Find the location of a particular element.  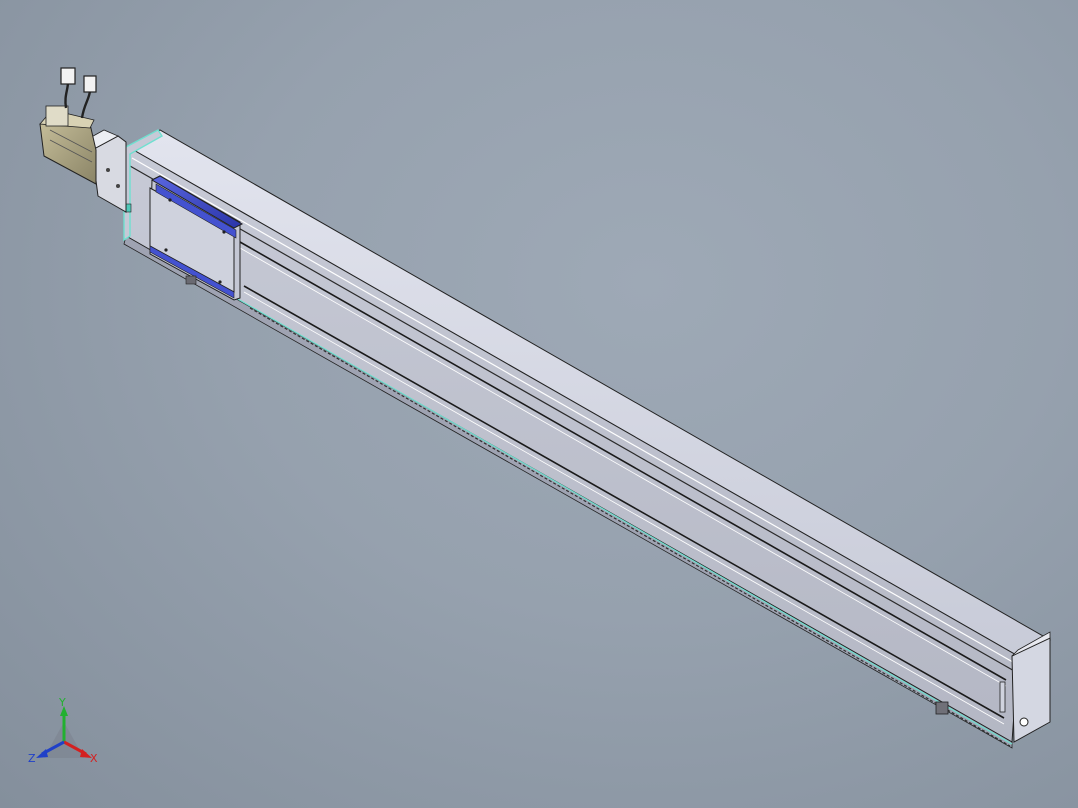

motor-body is located at coordinates (68, 154).